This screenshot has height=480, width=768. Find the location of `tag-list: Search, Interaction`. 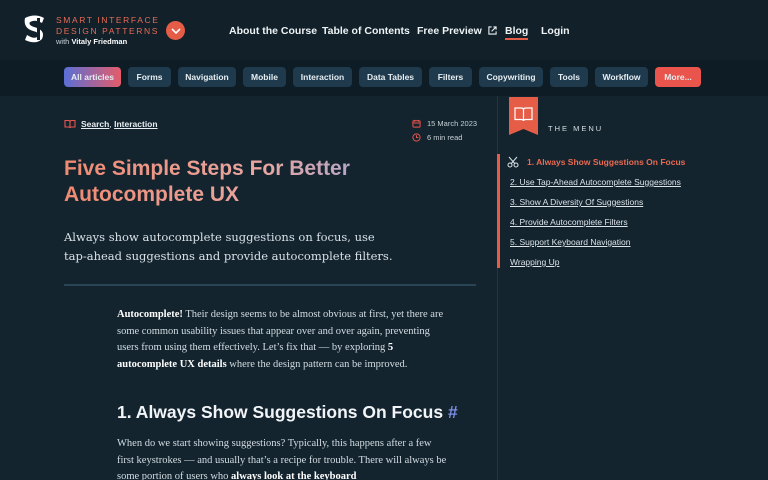

tag-list: Search, Interaction is located at coordinates (119, 124).